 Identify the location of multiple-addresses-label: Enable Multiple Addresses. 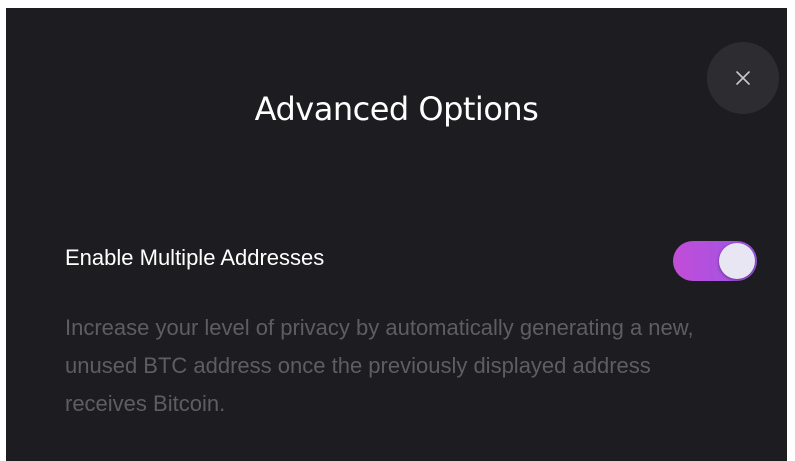
(195, 257).